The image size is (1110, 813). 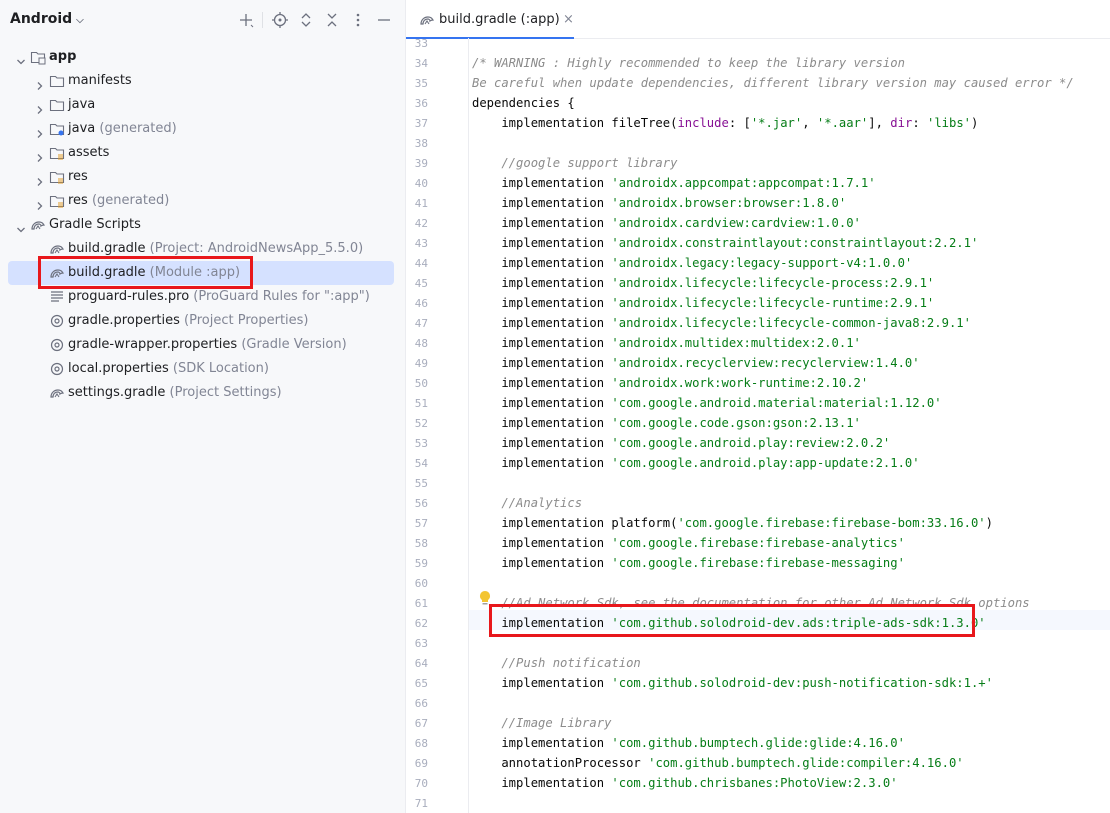 I want to click on tree-item-label: assets, so click(x=88, y=152).